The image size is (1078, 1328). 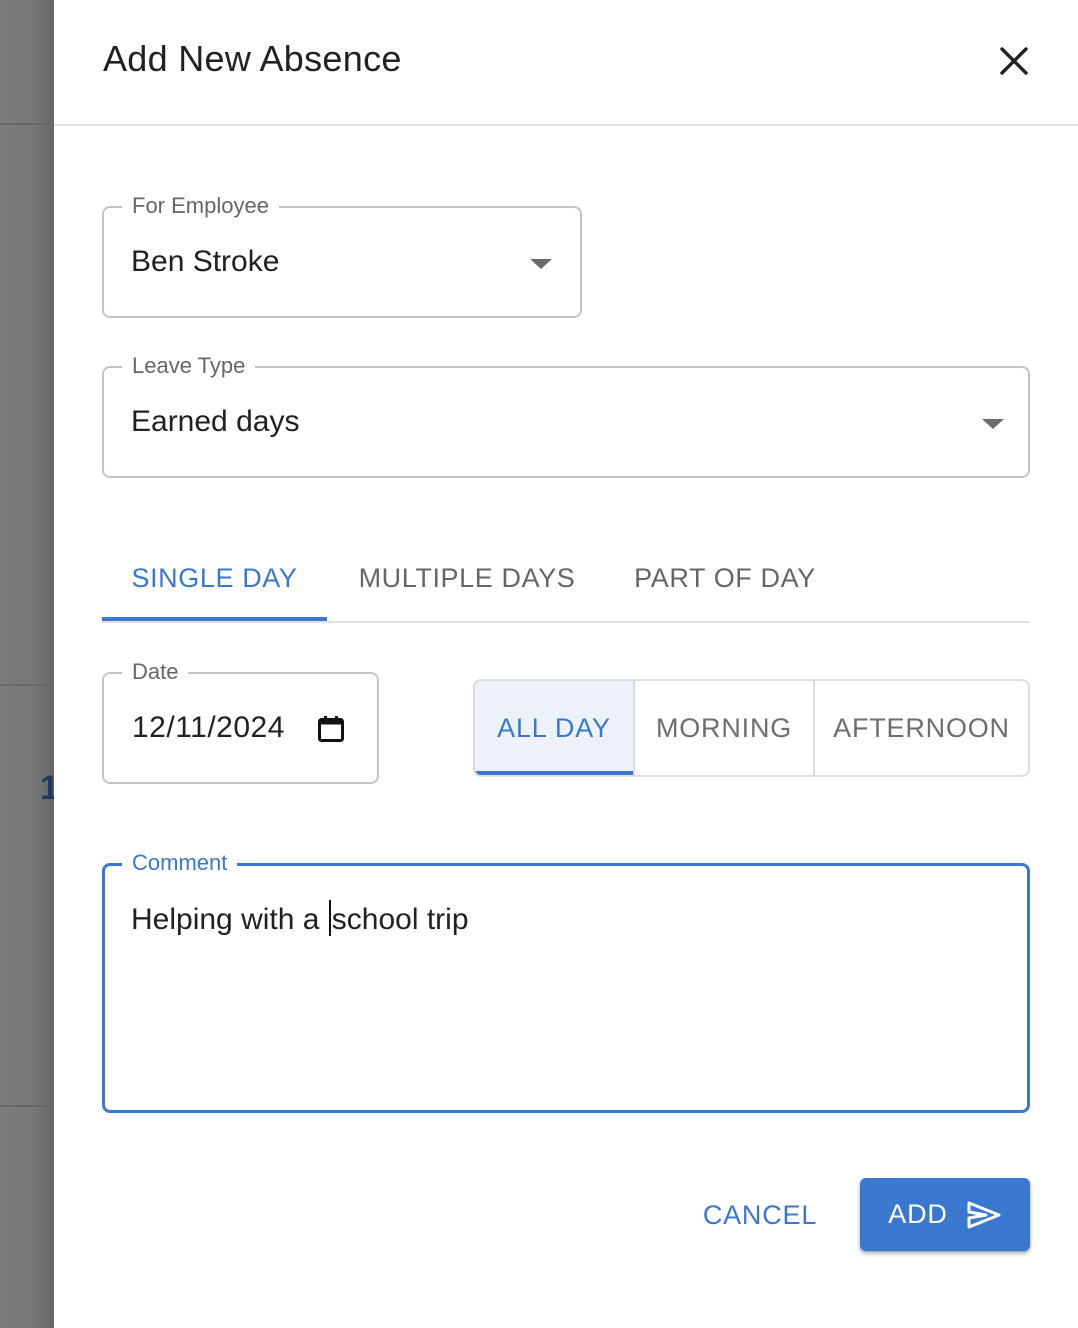 What do you see at coordinates (400, 919) in the screenshot?
I see `comment-text-after-cursor: school trip` at bounding box center [400, 919].